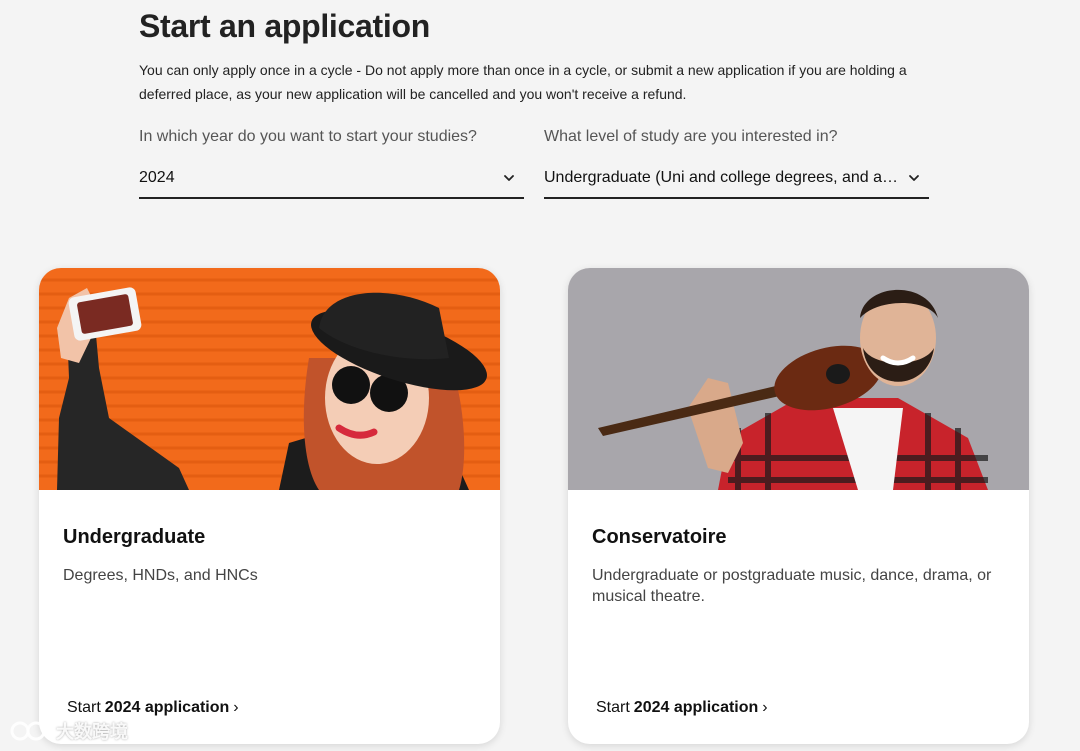 This screenshot has width=1080, height=751. Describe the element at coordinates (157, 177) in the screenshot. I see `year-select-value: 2024` at that location.